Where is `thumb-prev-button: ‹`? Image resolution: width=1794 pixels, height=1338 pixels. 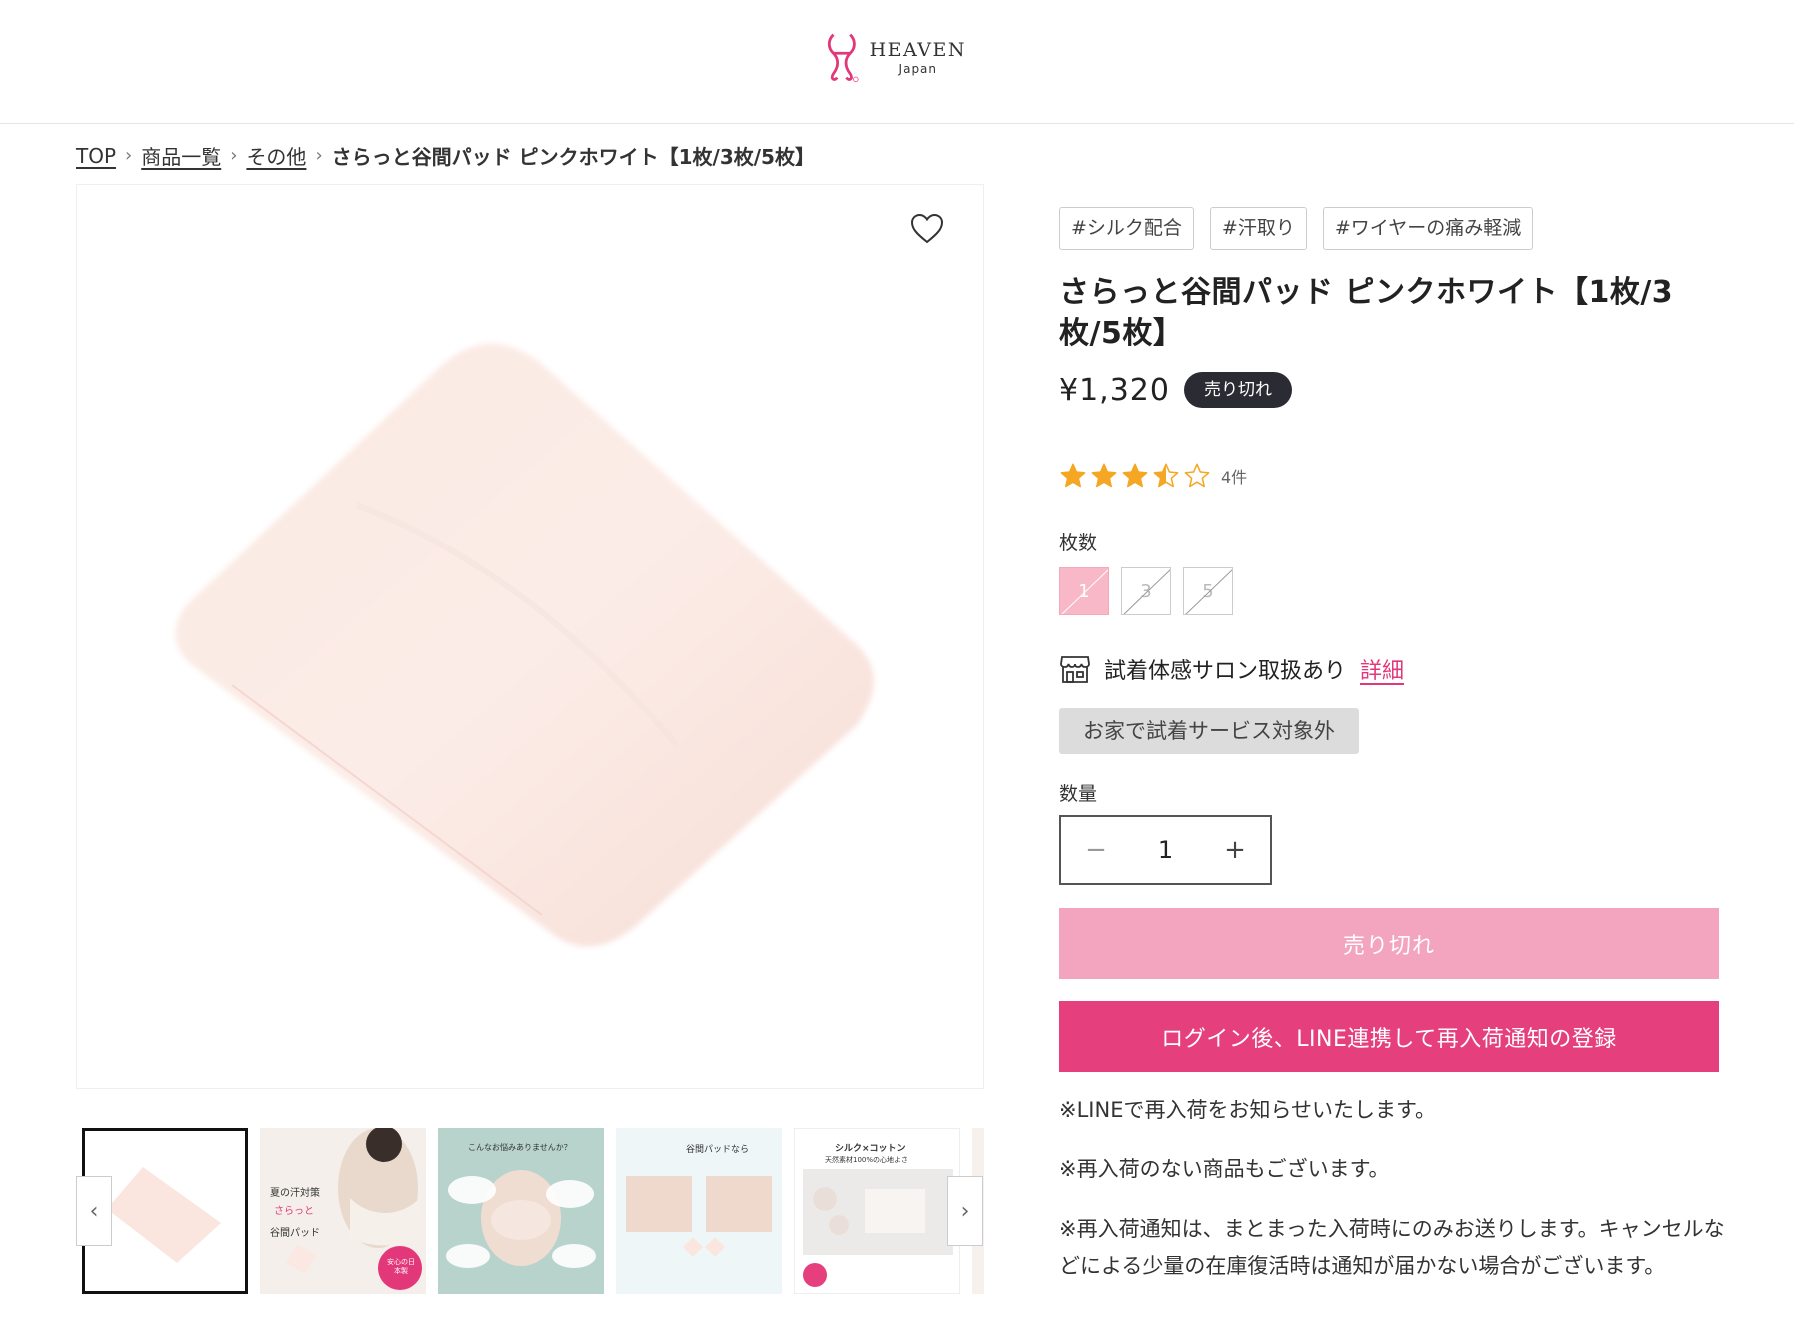
thumb-prev-button: ‹ is located at coordinates (94, 1211).